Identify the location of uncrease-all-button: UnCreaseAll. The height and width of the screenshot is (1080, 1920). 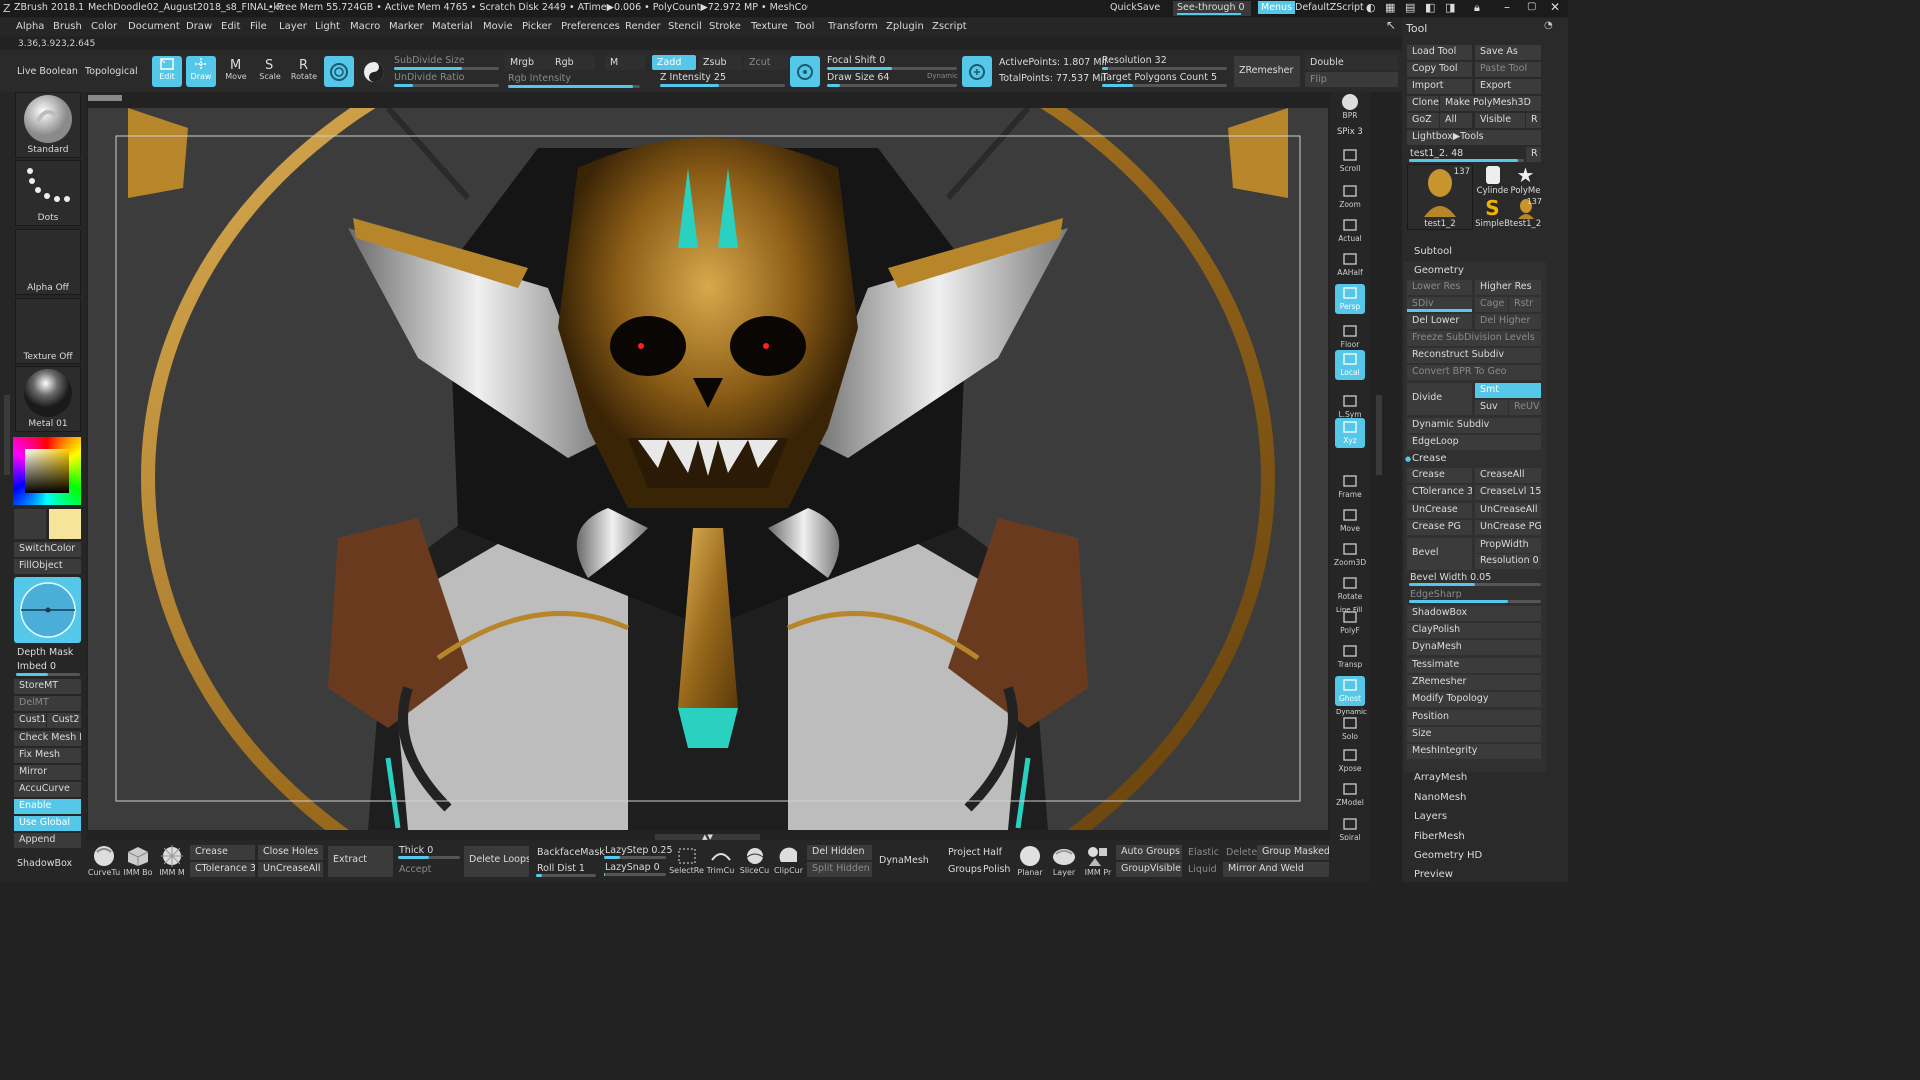
(1508, 510).